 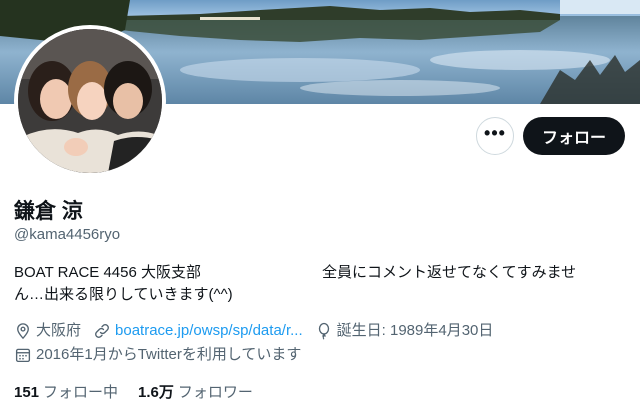 I want to click on joined-item: 2016年1月からTwitterを利用しています, so click(x=157, y=355).